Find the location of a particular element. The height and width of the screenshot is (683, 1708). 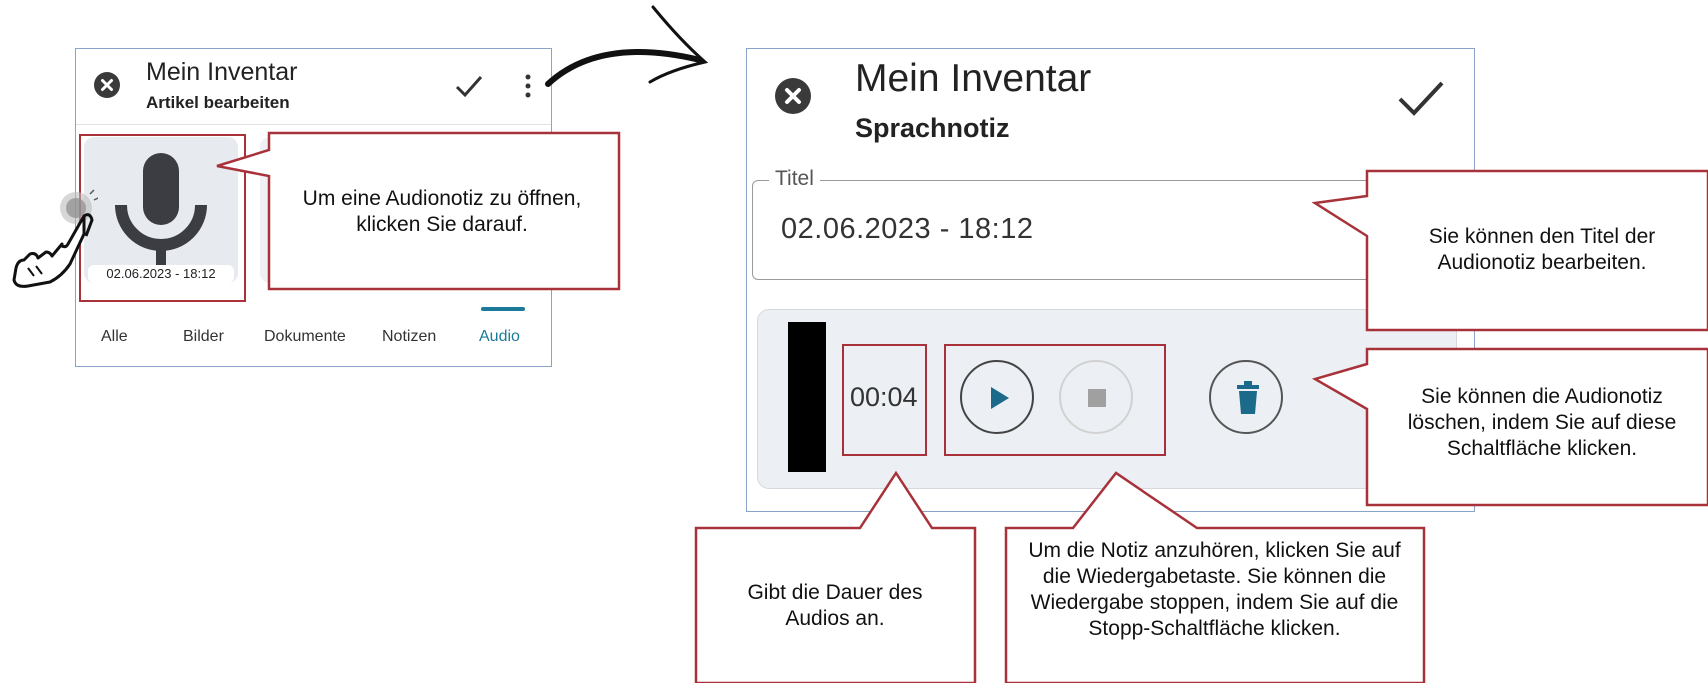

app-header: Mein Inventar Artikel bearbeiten is located at coordinates (313, 87).